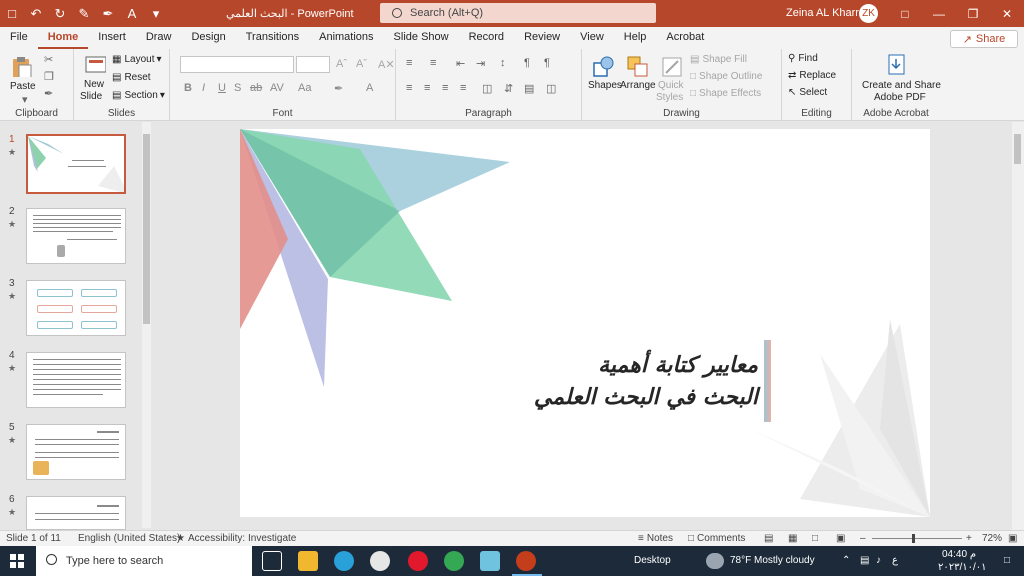 This screenshot has height=576, width=1024. Describe the element at coordinates (1018, 326) in the screenshot. I see `canvas-scrollbar` at that location.